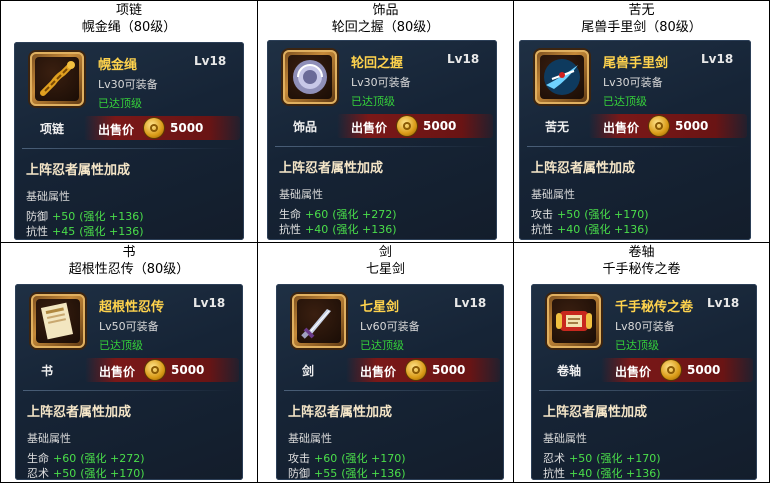 This screenshot has height=483, width=770. I want to click on category-header: 饰品, so click(385, 10).